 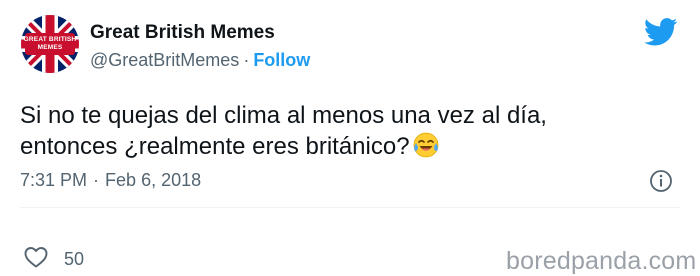 I want to click on tweet-timestamp: 7:31 PM · Feb 6, 2018, so click(x=110, y=180).